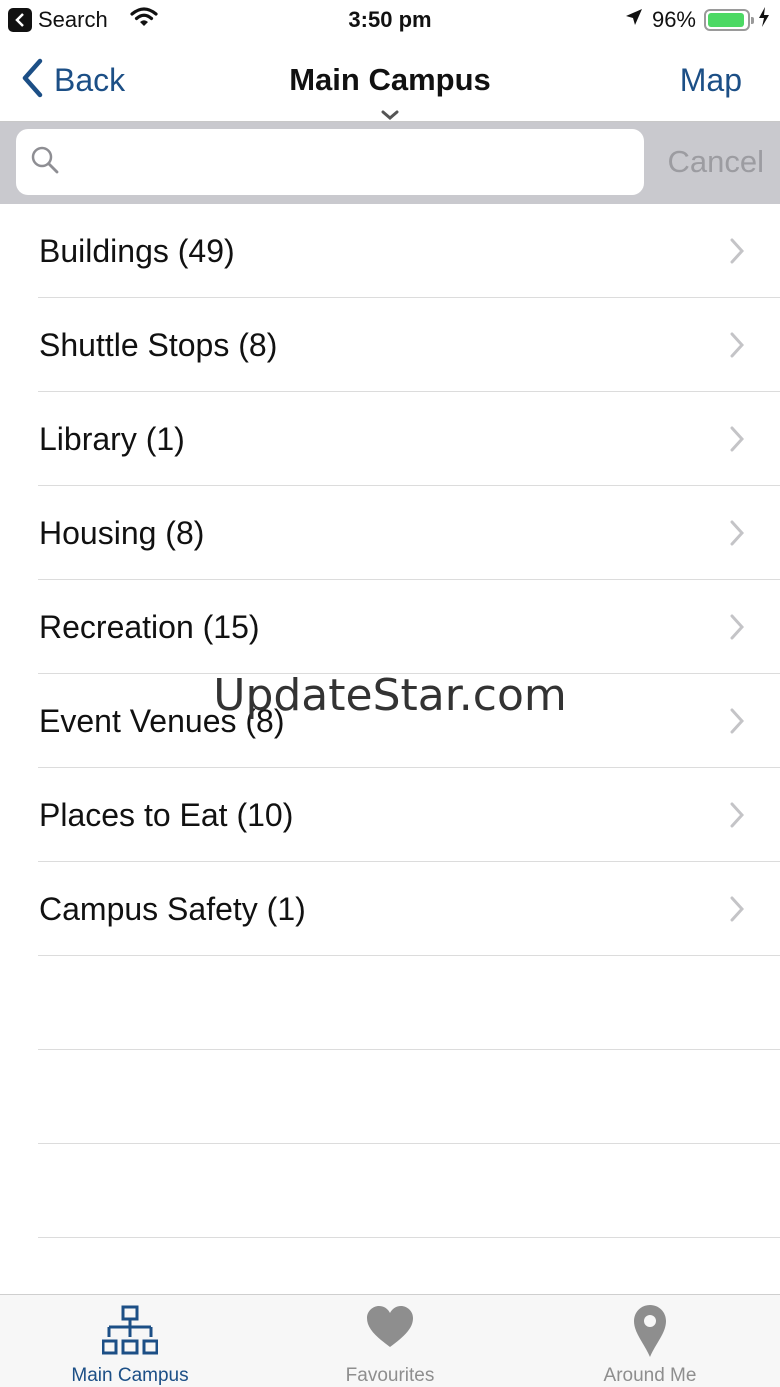 The width and height of the screenshot is (780, 1387). Describe the element at coordinates (650, 1375) in the screenshot. I see `tab-label: Around Me` at that location.